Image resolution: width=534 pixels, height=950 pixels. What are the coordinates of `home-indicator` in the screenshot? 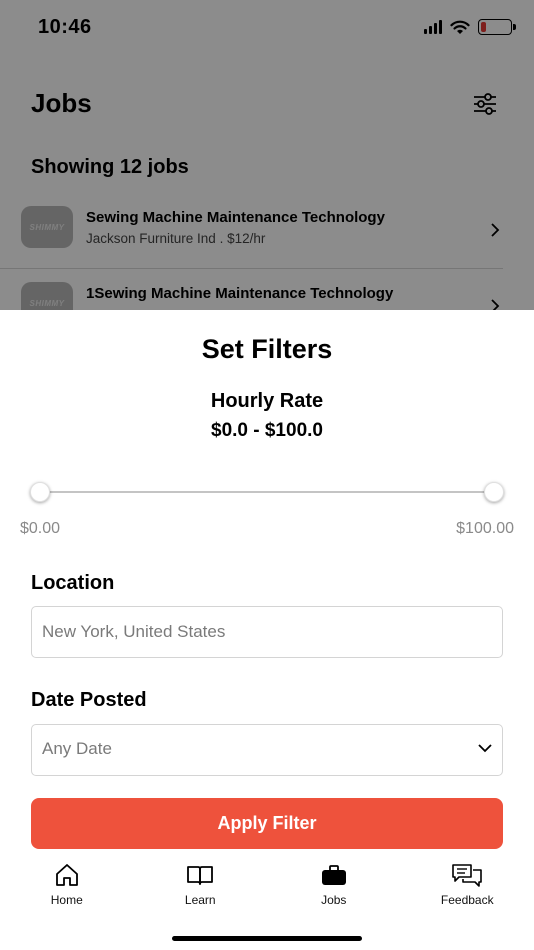 It's located at (267, 938).